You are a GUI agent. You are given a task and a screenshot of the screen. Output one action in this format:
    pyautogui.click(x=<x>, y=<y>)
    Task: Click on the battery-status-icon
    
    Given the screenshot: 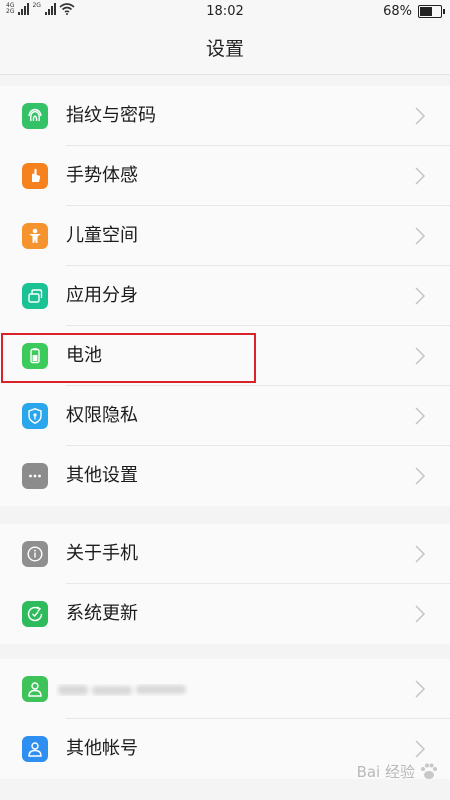 What is the action you would take?
    pyautogui.click(x=431, y=11)
    